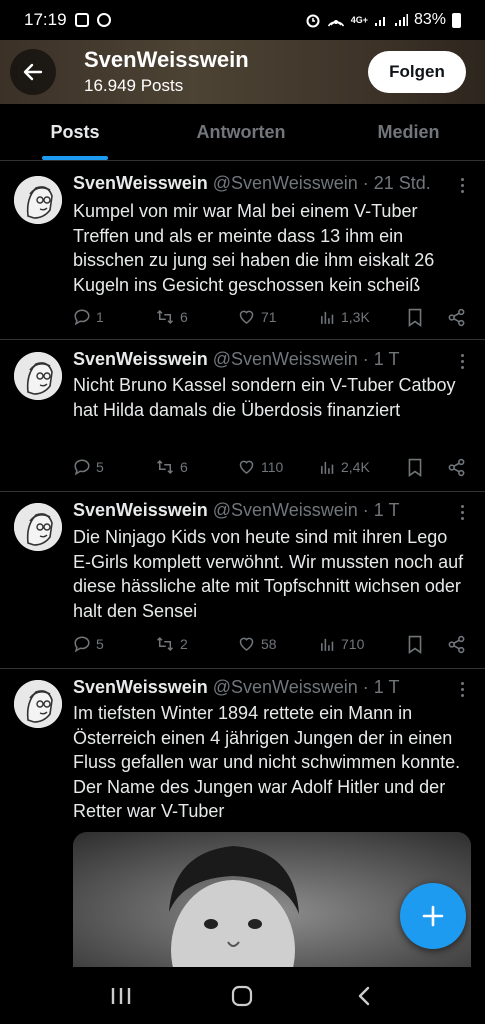 The width and height of the screenshot is (485, 1024). Describe the element at coordinates (196, 644) in the screenshot. I see `repost-button: 2` at that location.